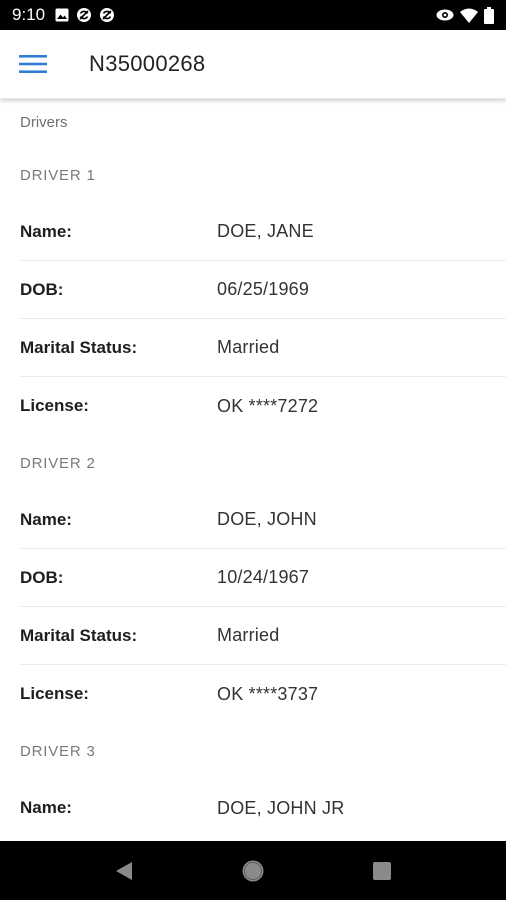 The image size is (506, 900). Describe the element at coordinates (268, 693) in the screenshot. I see `field-value: OK ****3737` at that location.